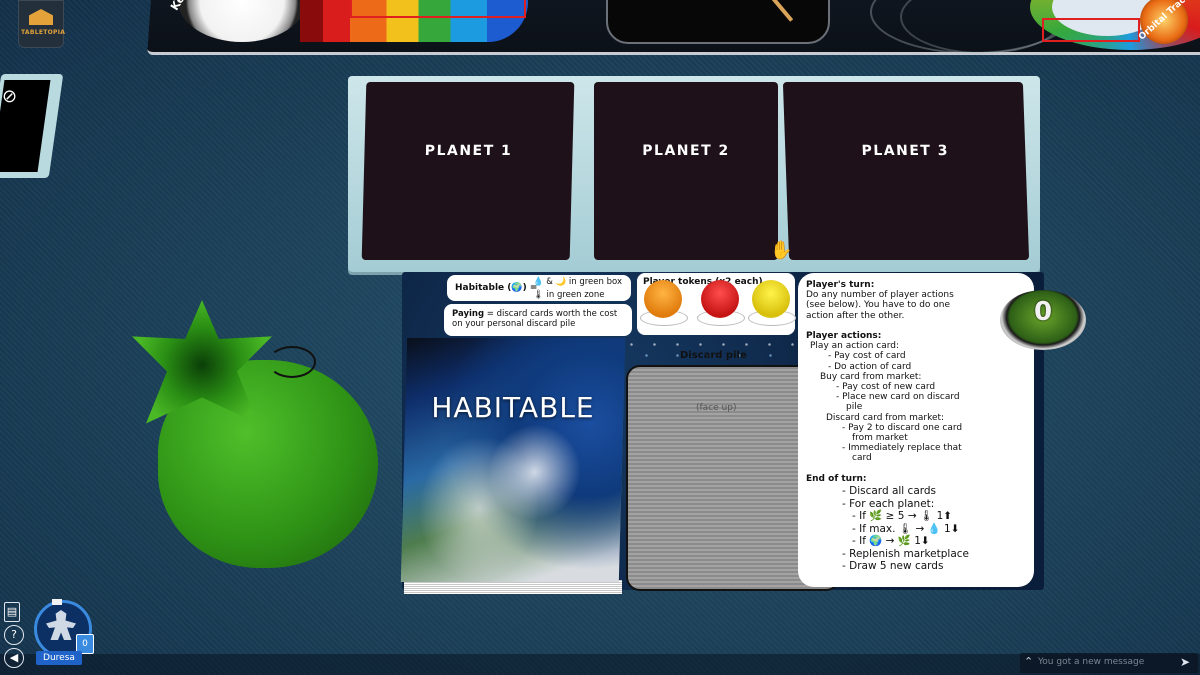 The height and width of the screenshot is (675, 1200). I want to click on send-icon: ➤, so click(1185, 662).